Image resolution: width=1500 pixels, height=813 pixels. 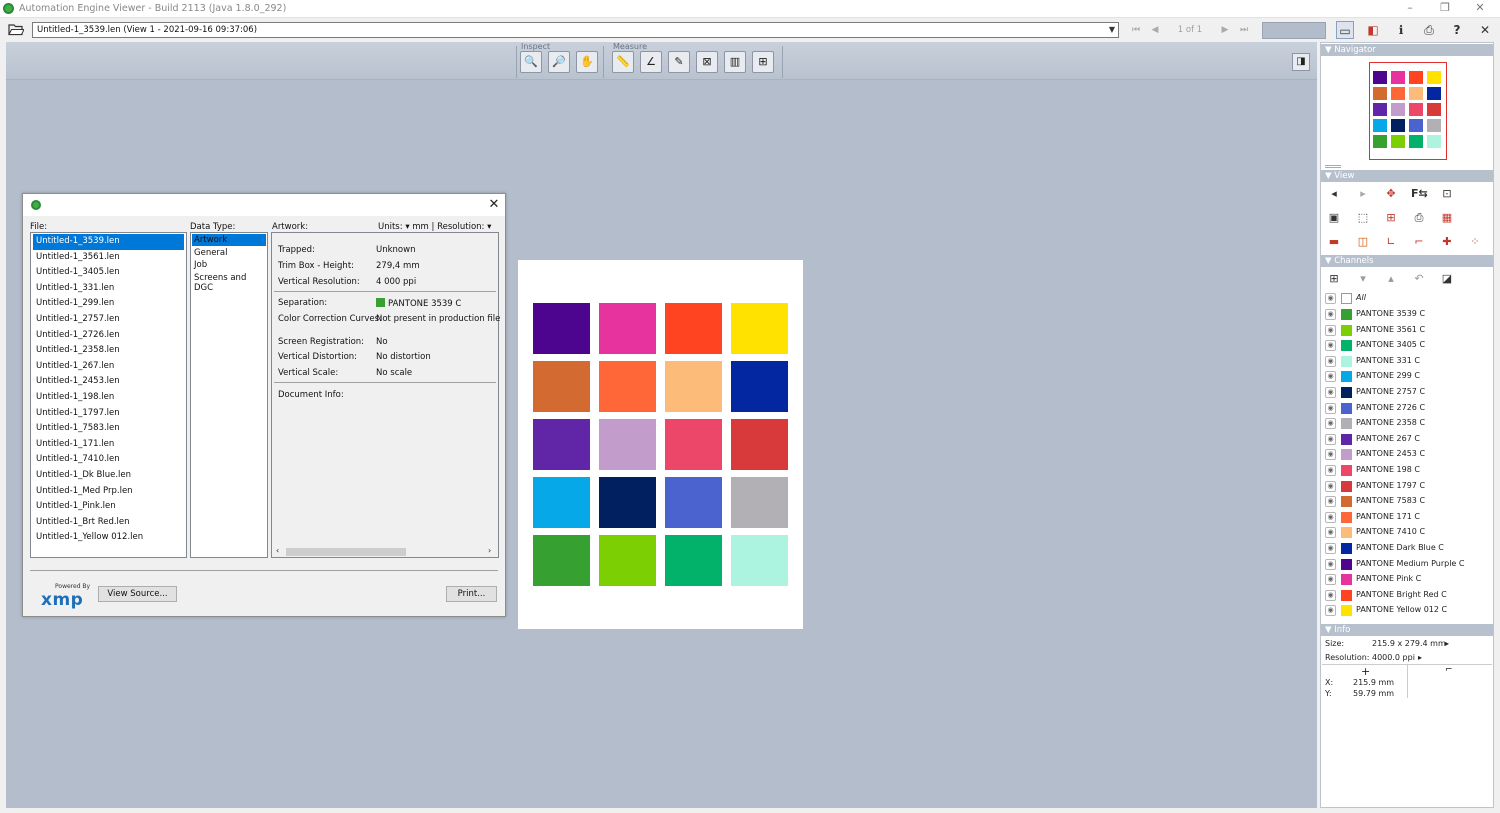 I want to click on file-list-item: Untitled-1_2453.len, so click(x=108, y=382).